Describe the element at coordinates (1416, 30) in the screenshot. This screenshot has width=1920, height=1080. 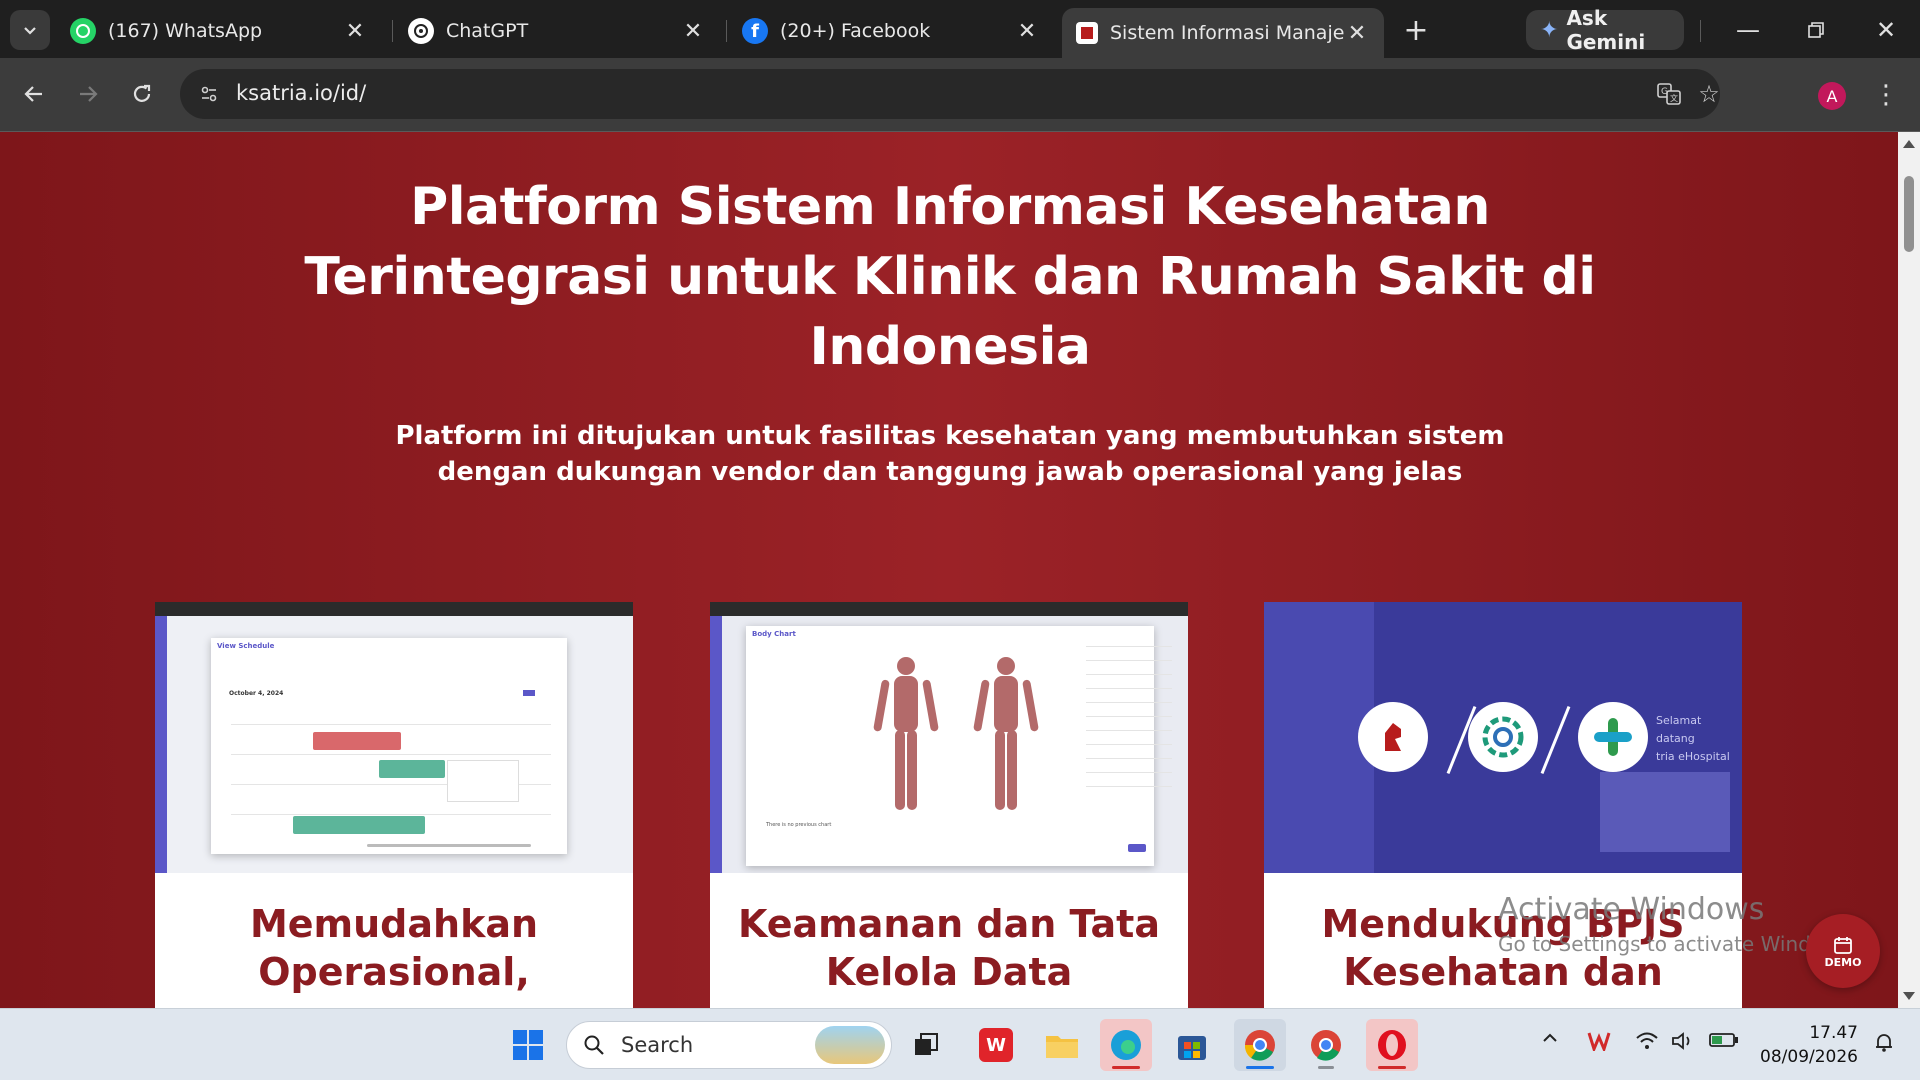
I see `new-tab-button: +` at that location.